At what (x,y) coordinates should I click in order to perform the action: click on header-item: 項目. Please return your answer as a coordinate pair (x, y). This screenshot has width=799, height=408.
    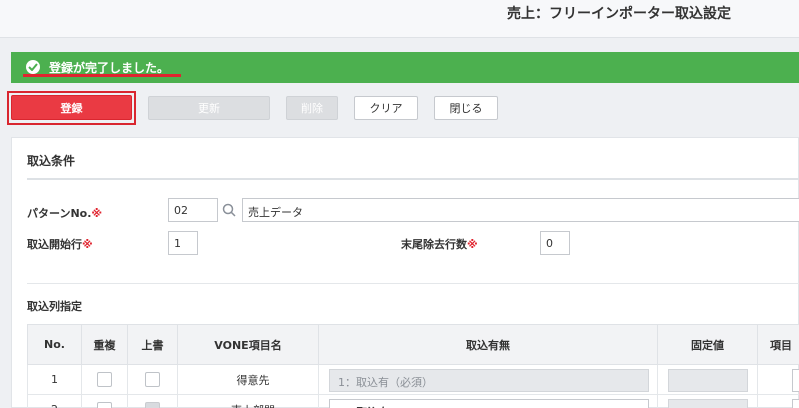
    Looking at the image, I should click on (778, 344).